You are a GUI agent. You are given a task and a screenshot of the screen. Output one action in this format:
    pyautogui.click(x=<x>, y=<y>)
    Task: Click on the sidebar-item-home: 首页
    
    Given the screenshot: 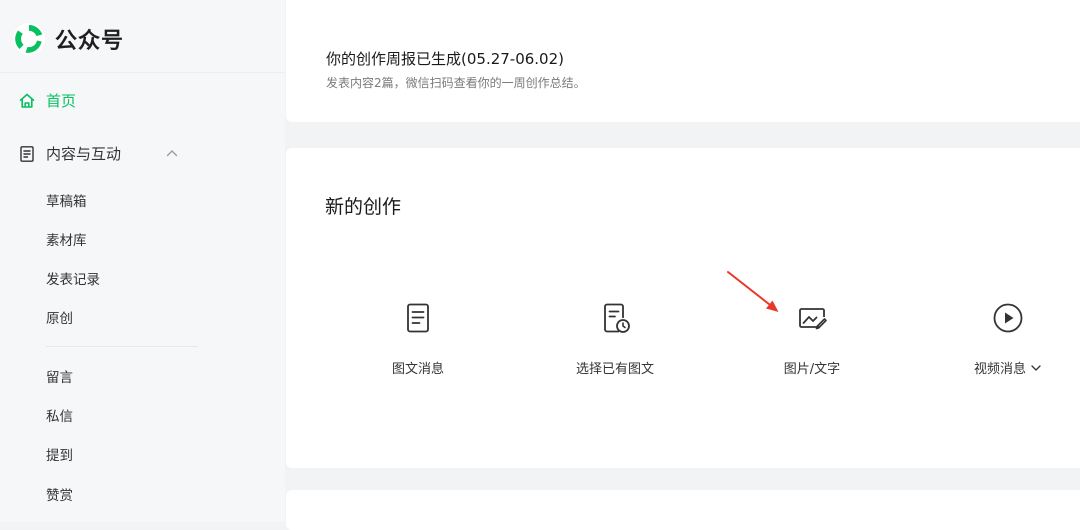 What is the action you would take?
    pyautogui.click(x=47, y=100)
    